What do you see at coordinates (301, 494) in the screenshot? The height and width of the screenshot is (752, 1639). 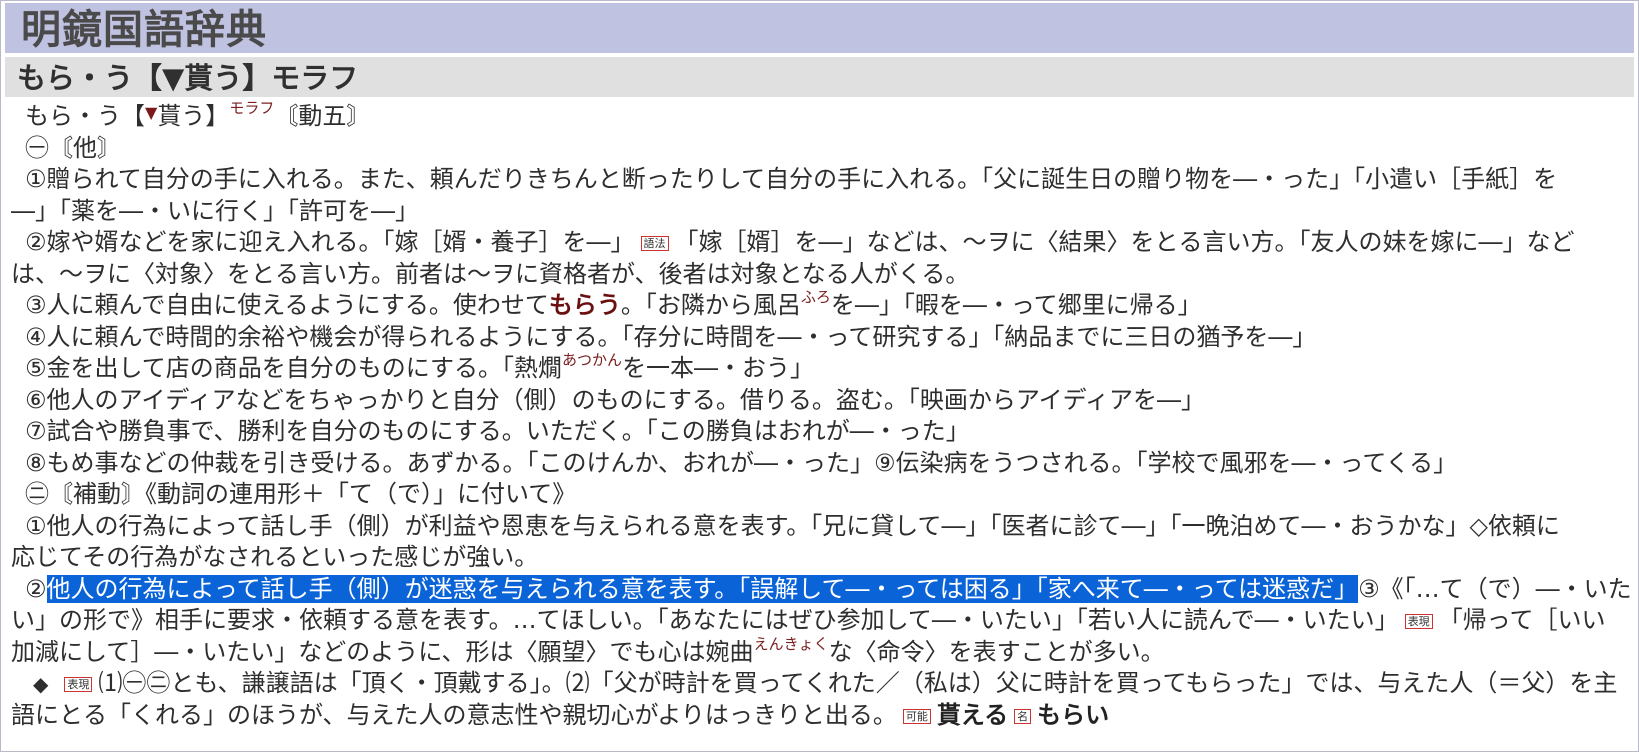 I see `section-heading-2: ㊁〘補動〙《動詞の連用形＋「て（で）」に付いて》` at bounding box center [301, 494].